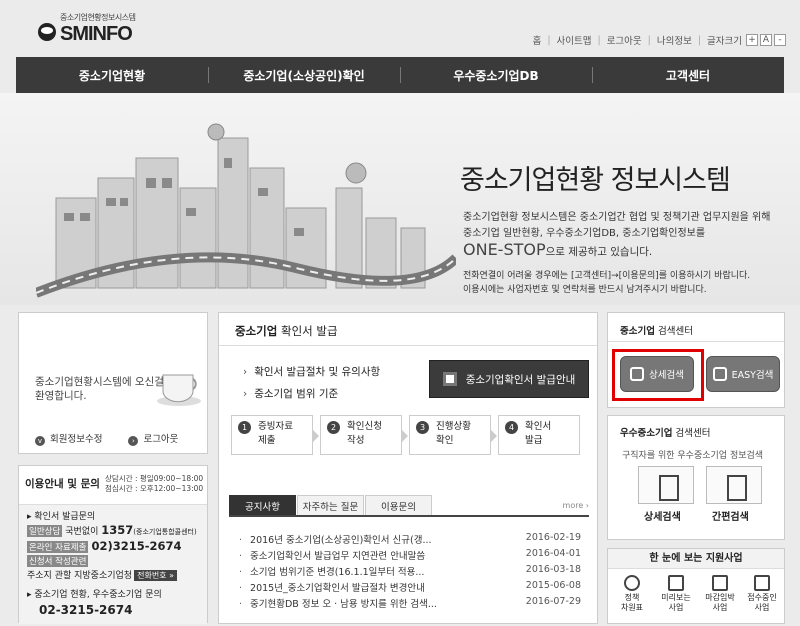 The width and height of the screenshot is (800, 626). What do you see at coordinates (59, 561) in the screenshot?
I see `contact-line-4: 신청서 작성관련` at bounding box center [59, 561].